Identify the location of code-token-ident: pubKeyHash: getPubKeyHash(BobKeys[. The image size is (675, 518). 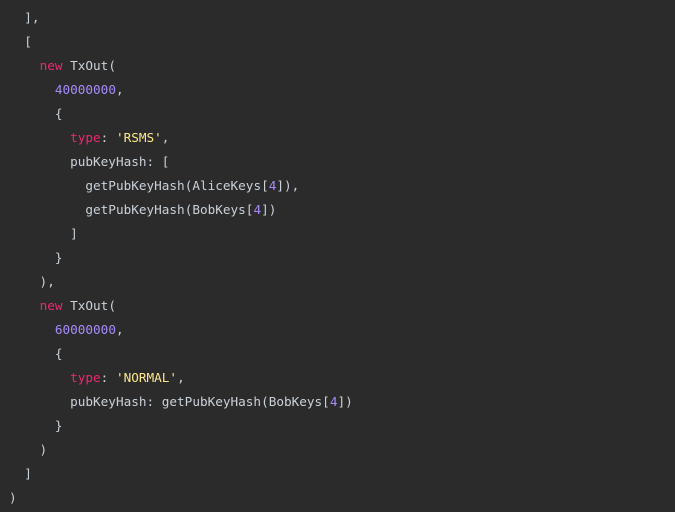
(200, 401).